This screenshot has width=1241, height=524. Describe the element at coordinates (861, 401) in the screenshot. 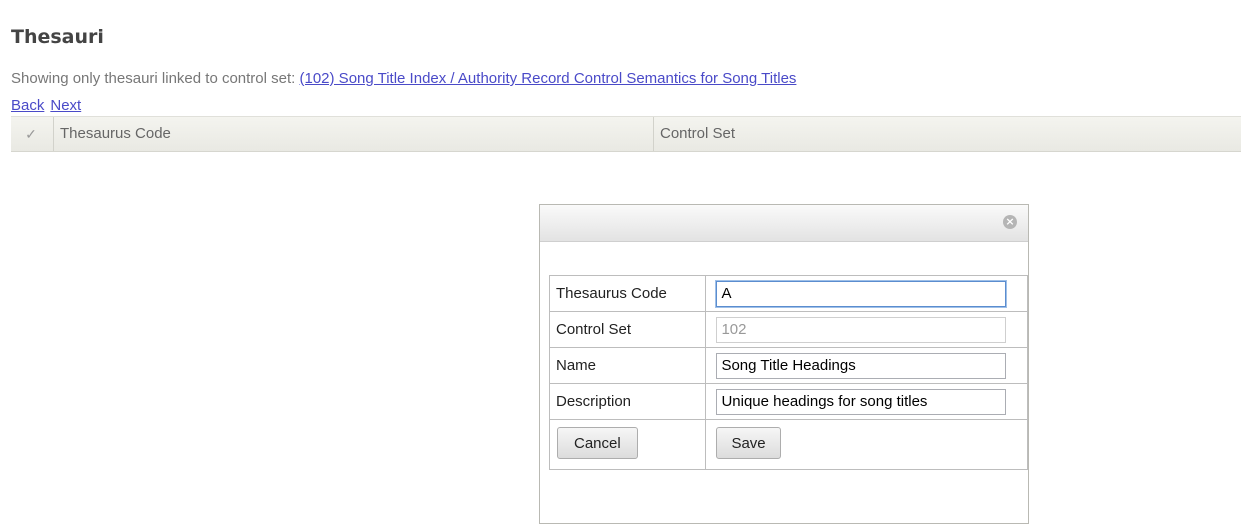

I see `description-input` at that location.